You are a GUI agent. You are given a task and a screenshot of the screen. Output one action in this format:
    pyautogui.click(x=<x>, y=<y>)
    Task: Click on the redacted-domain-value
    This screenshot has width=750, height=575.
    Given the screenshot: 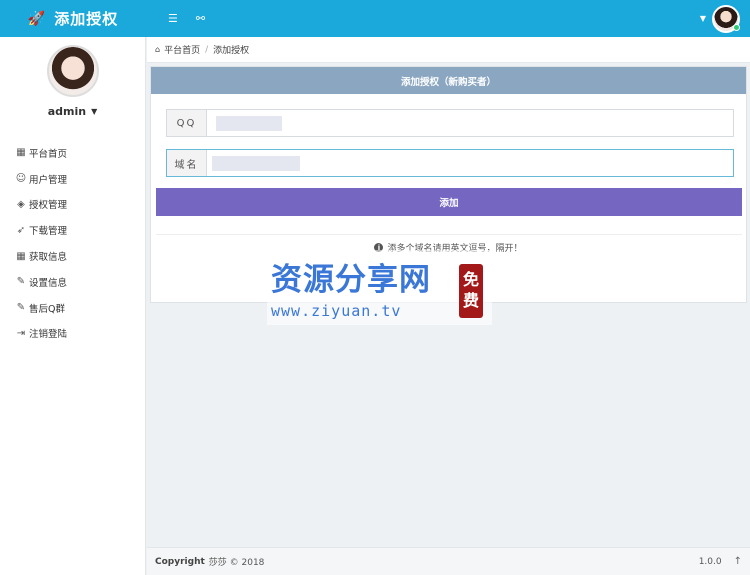 What is the action you would take?
    pyautogui.click(x=256, y=163)
    